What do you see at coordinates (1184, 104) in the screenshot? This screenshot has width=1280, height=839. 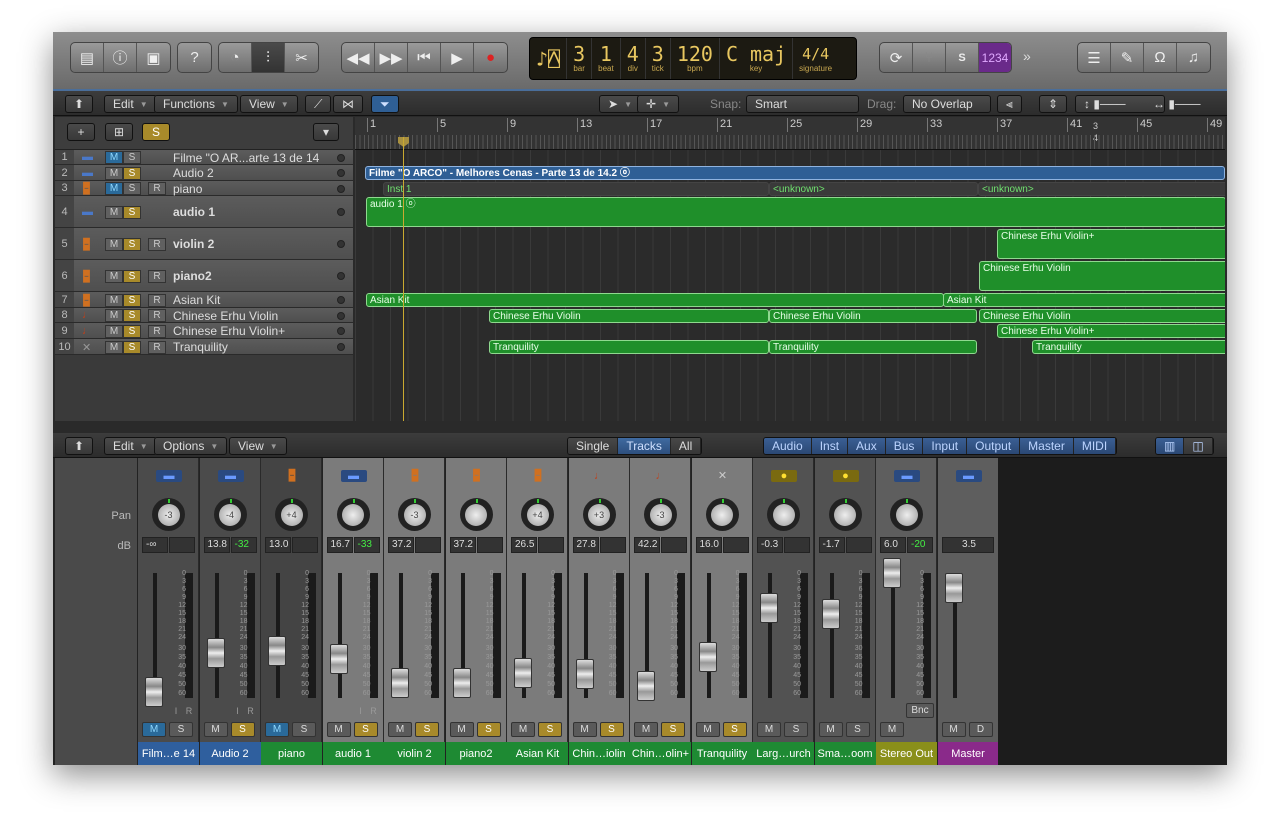 I see `horizontal-zoom-slider: ↔ ▮───` at bounding box center [1184, 104].